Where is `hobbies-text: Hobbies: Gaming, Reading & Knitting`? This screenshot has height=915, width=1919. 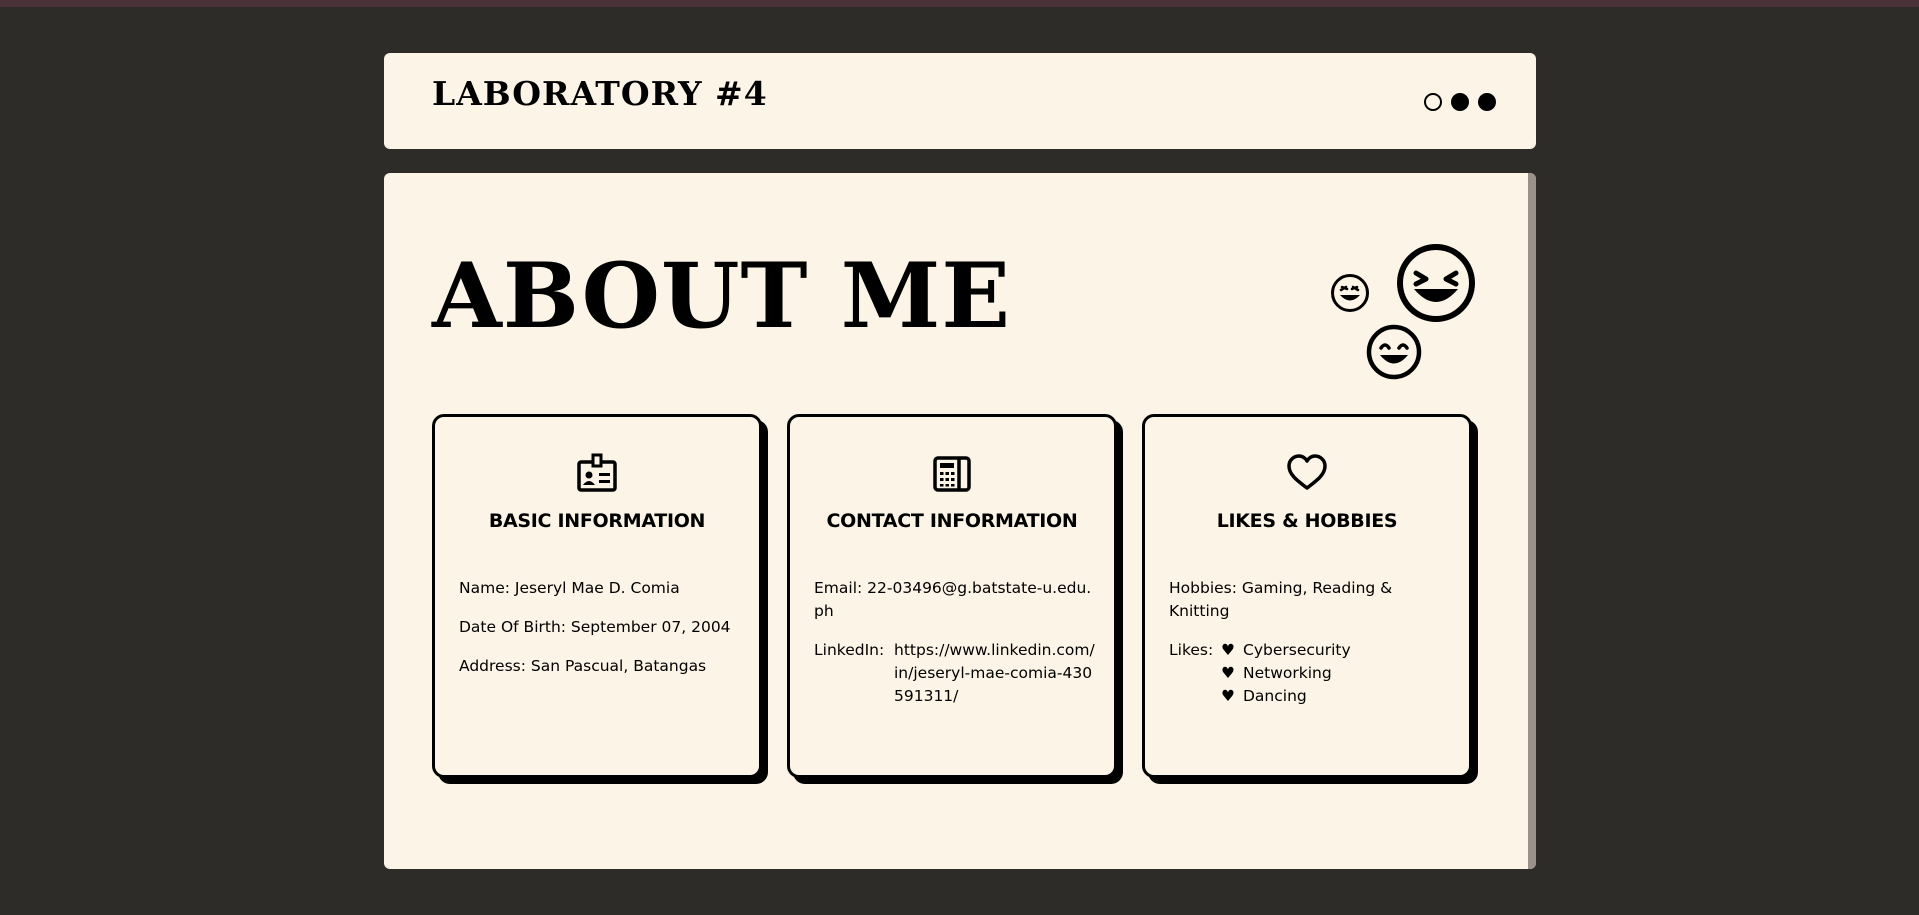 hobbies-text: Hobbies: Gaming, Reading & Knitting is located at coordinates (1281, 599).